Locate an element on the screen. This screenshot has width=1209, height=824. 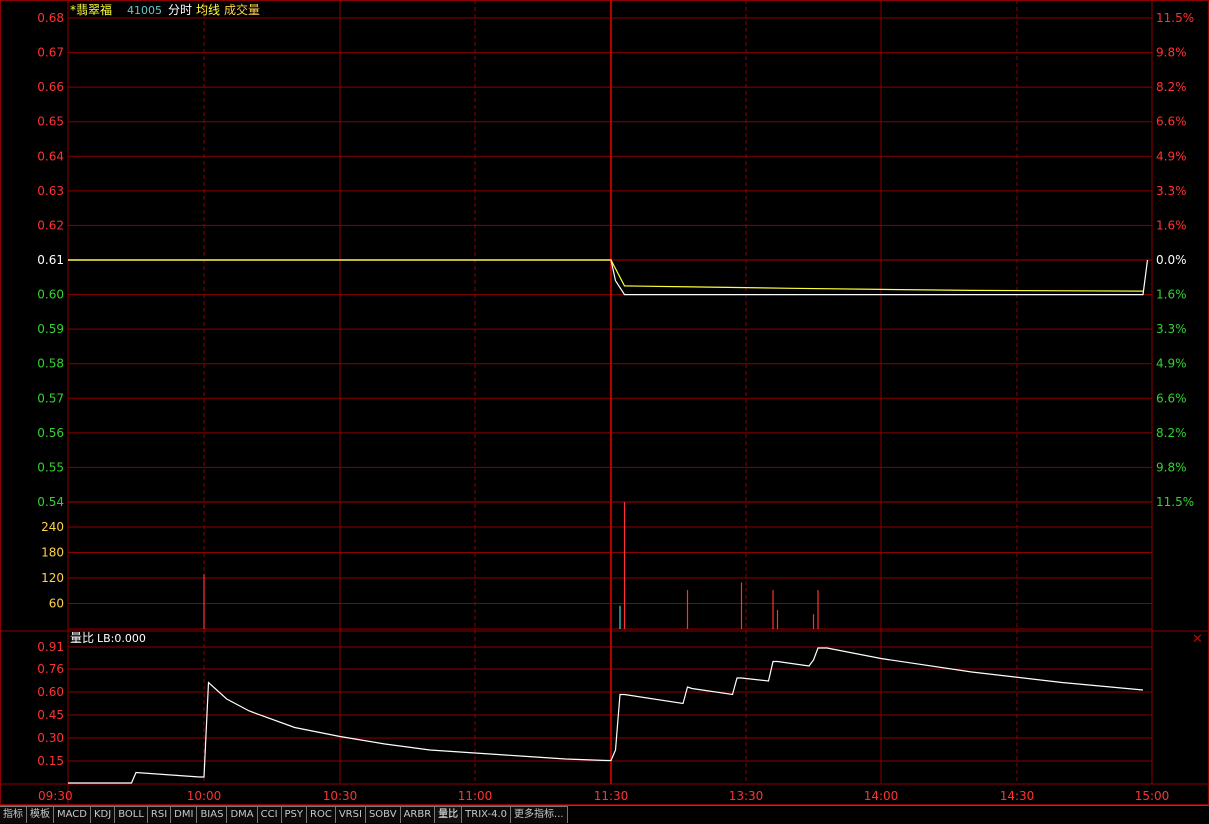
price-line is located at coordinates (608, 277).